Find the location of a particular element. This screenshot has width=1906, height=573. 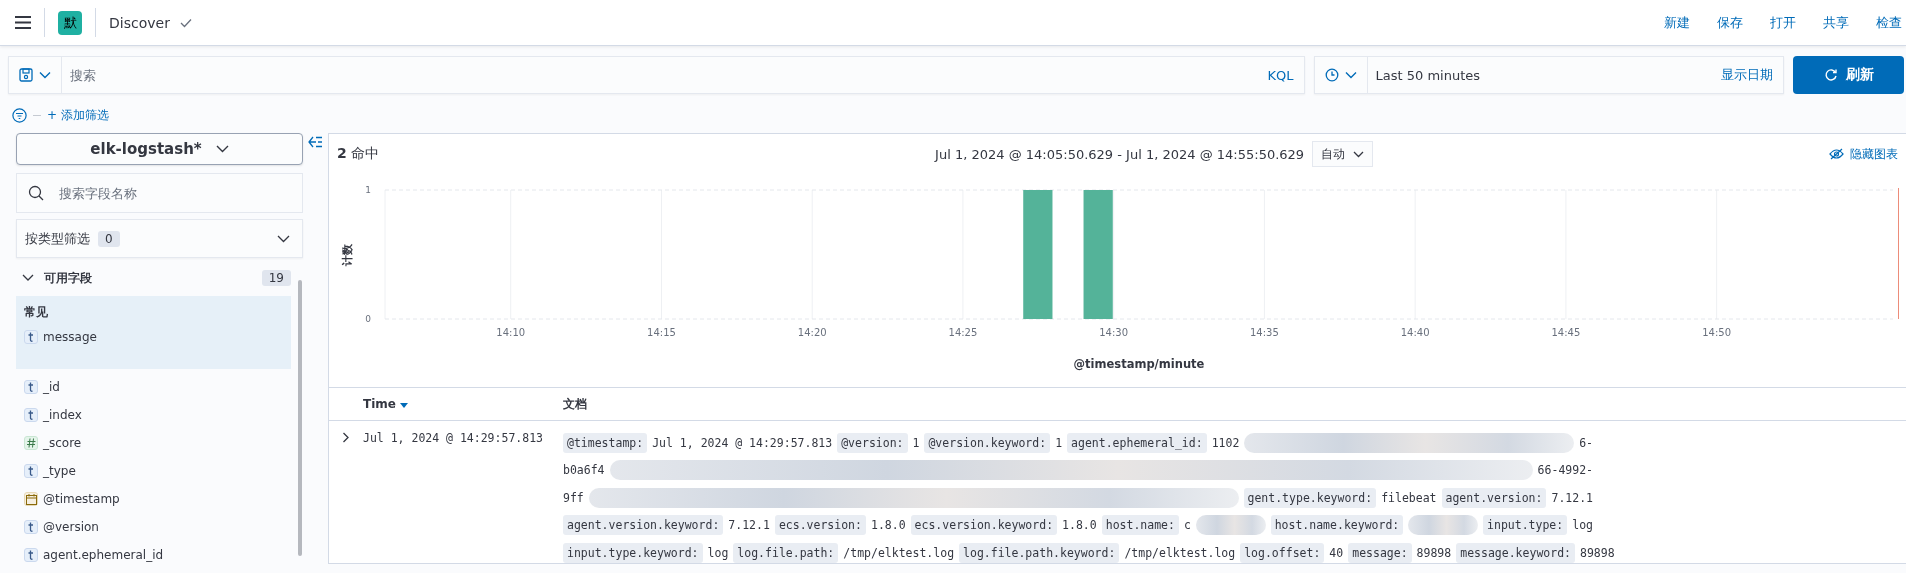

field-key: @version.keyword: is located at coordinates (987, 442).